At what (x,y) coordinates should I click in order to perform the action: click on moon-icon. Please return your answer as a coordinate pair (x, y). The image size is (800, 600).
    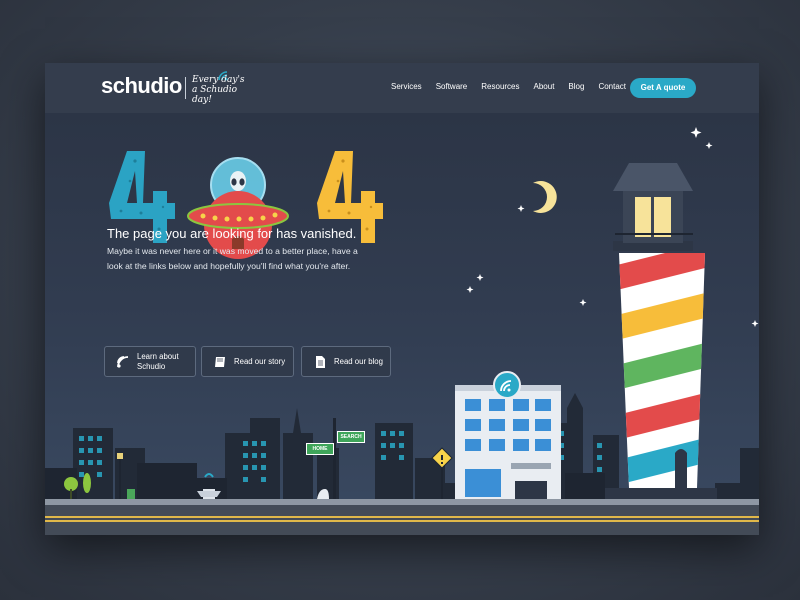
    Looking at the image, I should click on (545, 197).